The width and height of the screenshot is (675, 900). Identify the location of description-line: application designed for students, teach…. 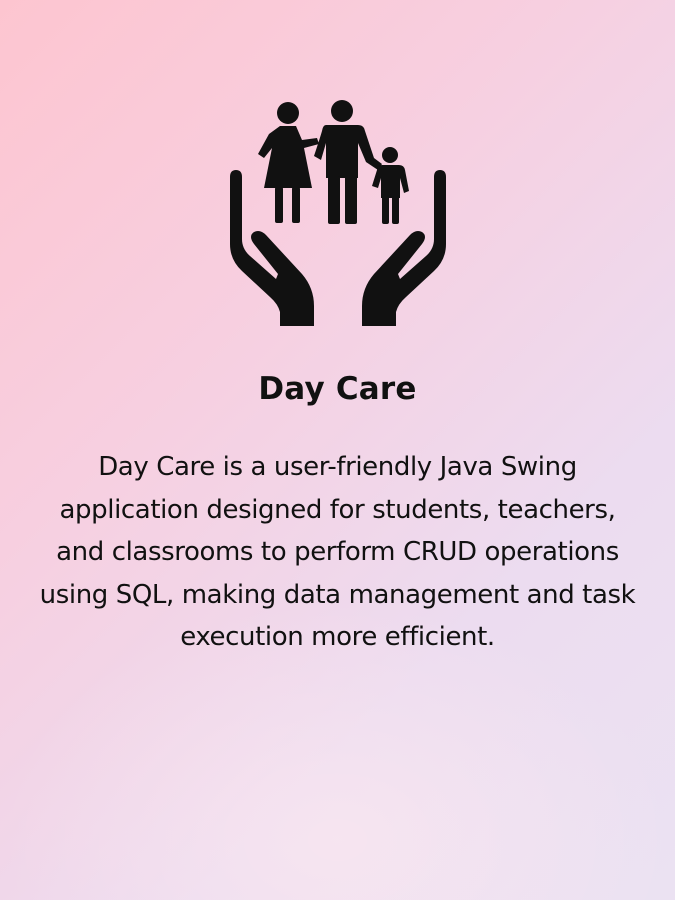
(337, 509).